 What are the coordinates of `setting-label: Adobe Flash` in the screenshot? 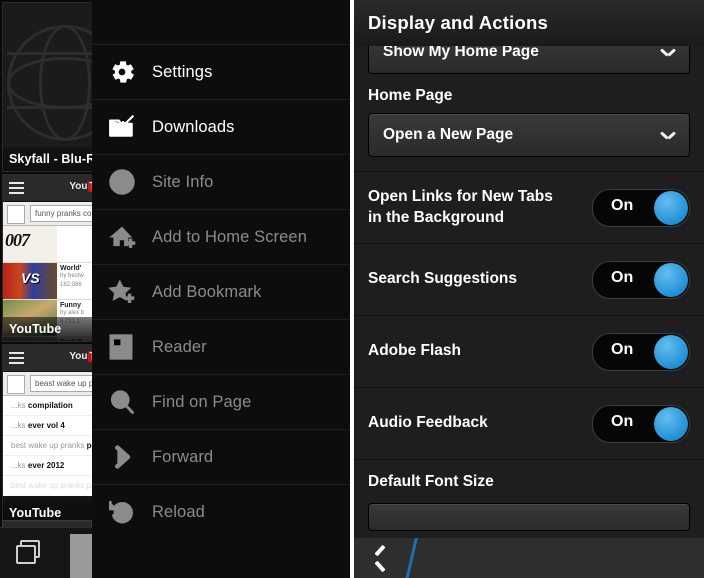 It's located at (415, 351).